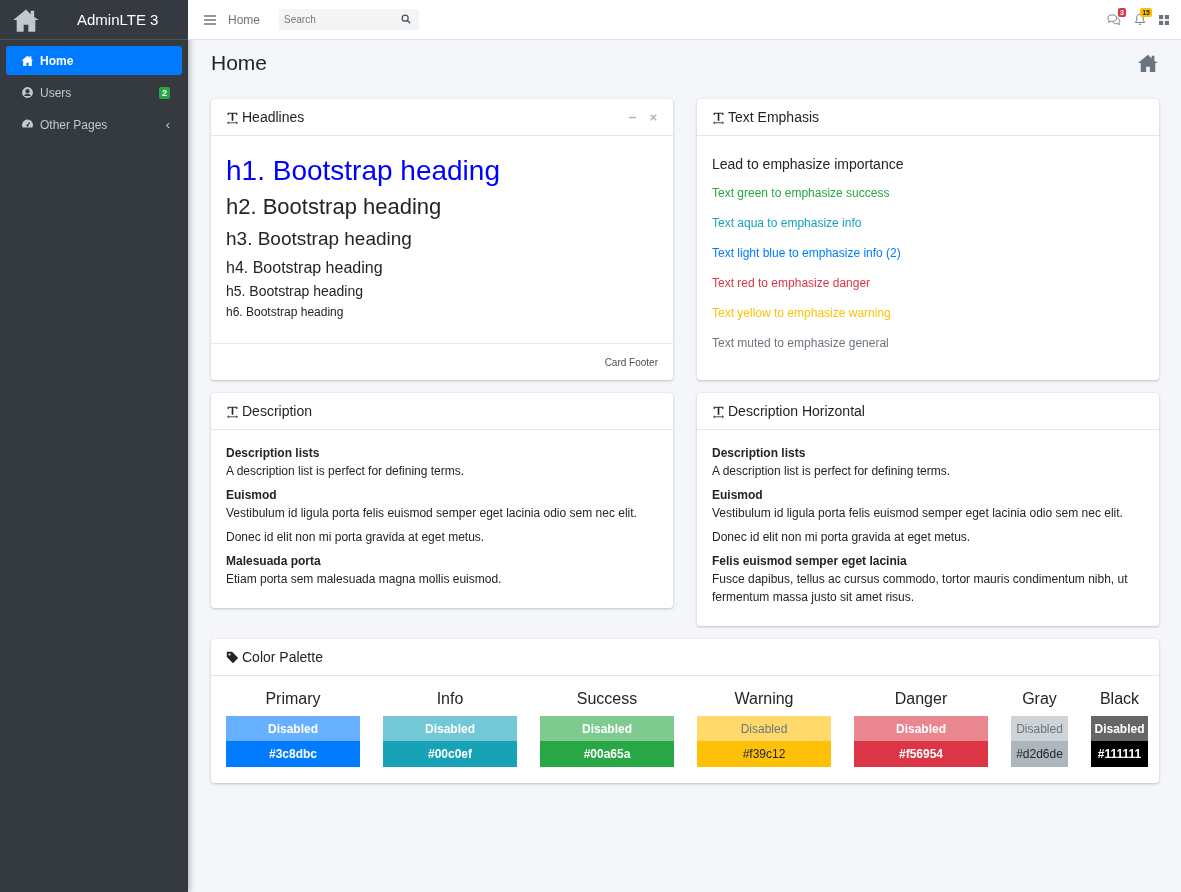  Describe the element at coordinates (232, 657) in the screenshot. I see `tag-icon` at that location.